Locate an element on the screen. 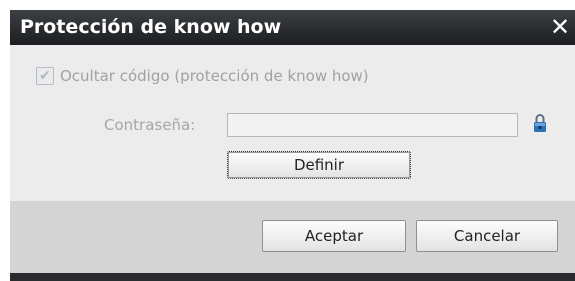  dialog-bottom-border is located at coordinates (292, 277).